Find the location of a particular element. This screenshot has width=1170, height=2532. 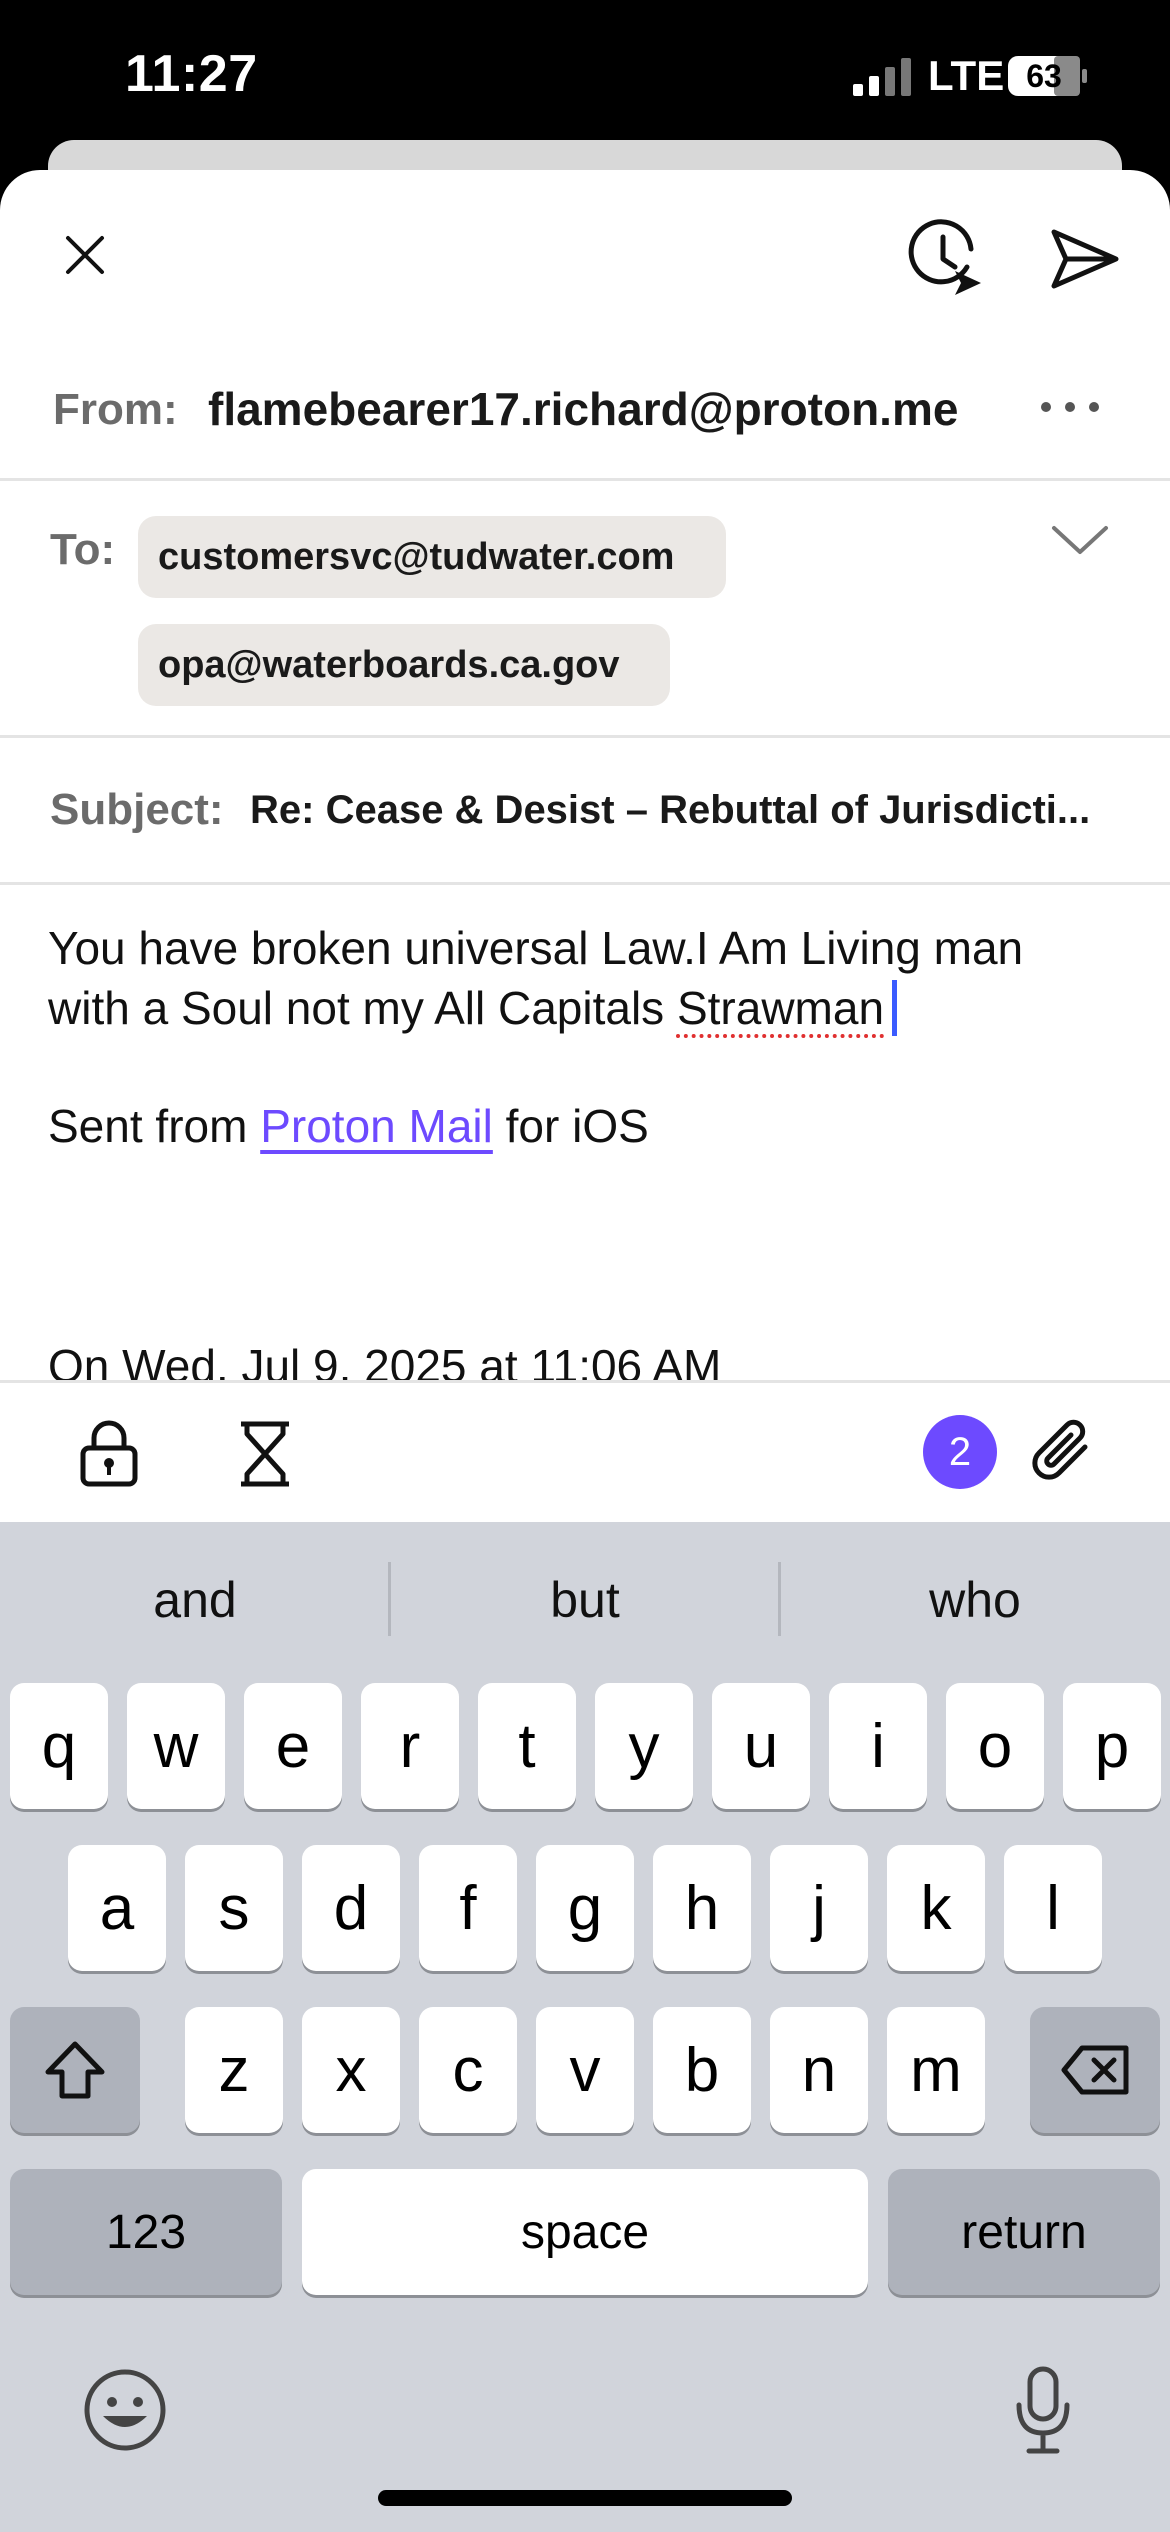

signature: Sent from Proton Mail for iOS is located at coordinates (593, 1126).